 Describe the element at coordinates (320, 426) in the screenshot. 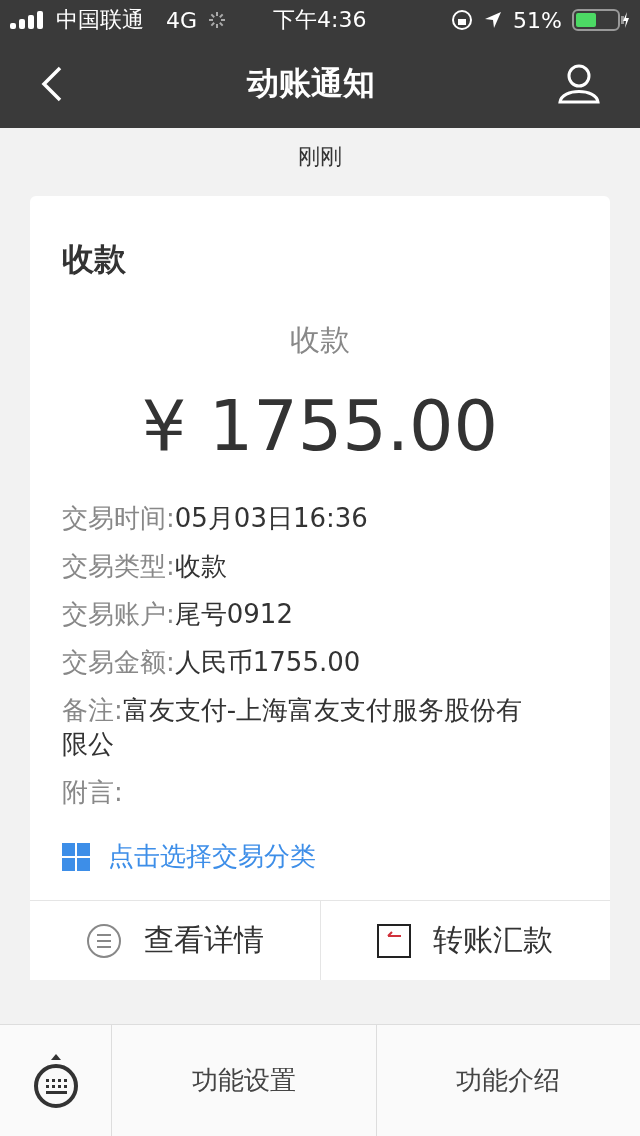

I see `amount: ¥ 1755.00` at that location.